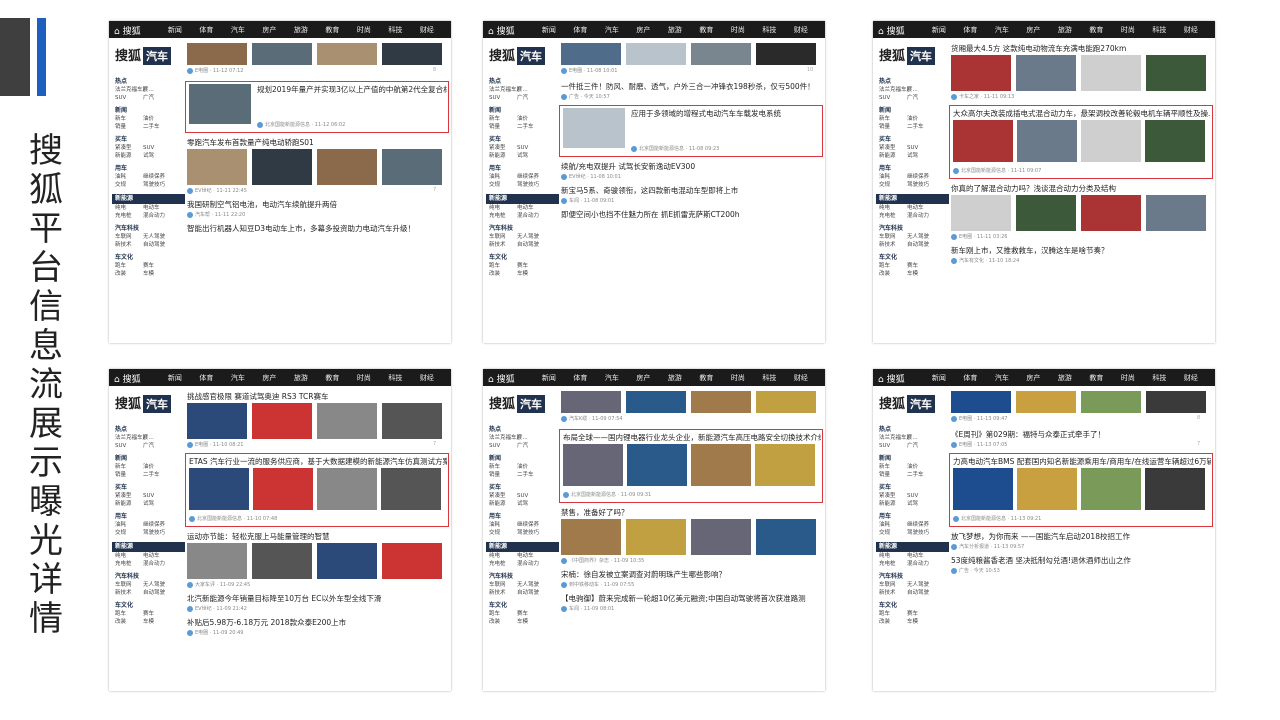 This screenshot has height=720, width=1280. Describe the element at coordinates (912, 547) in the screenshot. I see `sidebar-section-title: 新能源` at that location.